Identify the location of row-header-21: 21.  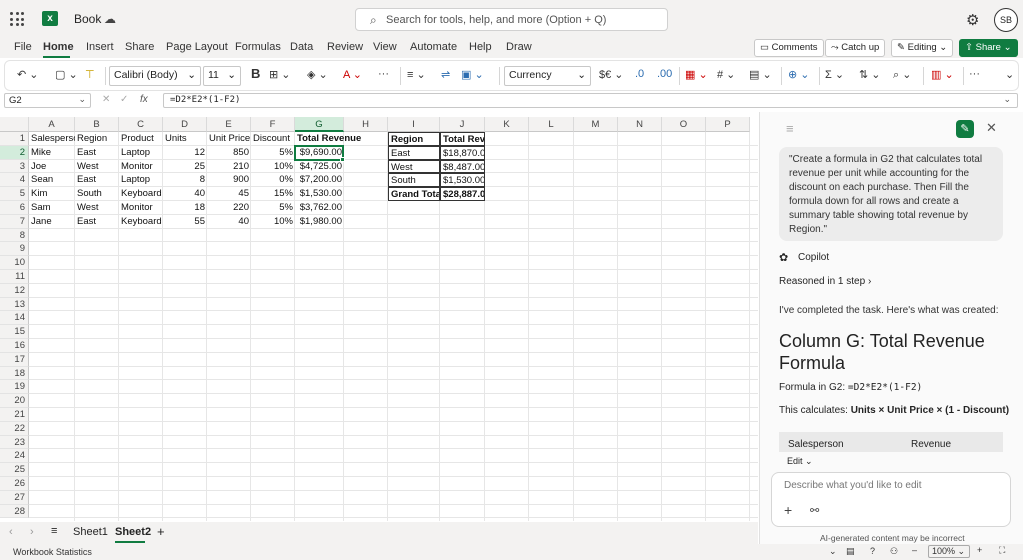
(14, 415).